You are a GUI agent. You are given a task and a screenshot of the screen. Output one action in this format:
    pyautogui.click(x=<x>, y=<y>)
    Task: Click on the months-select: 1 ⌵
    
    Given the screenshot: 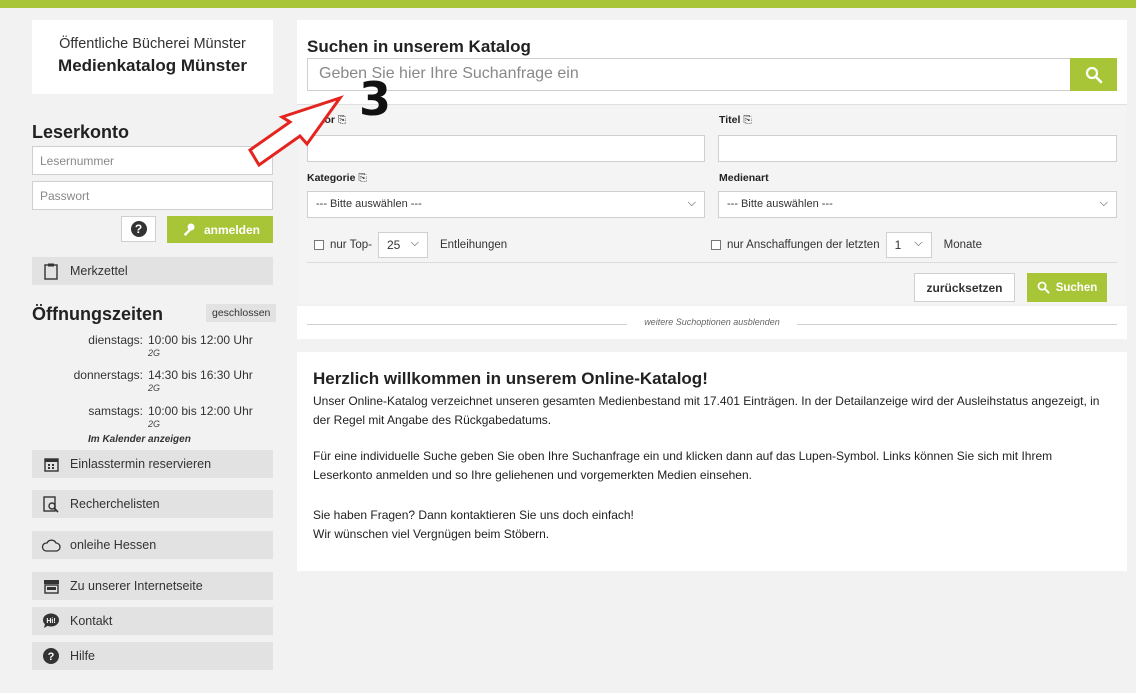 What is the action you would take?
    pyautogui.click(x=908, y=245)
    